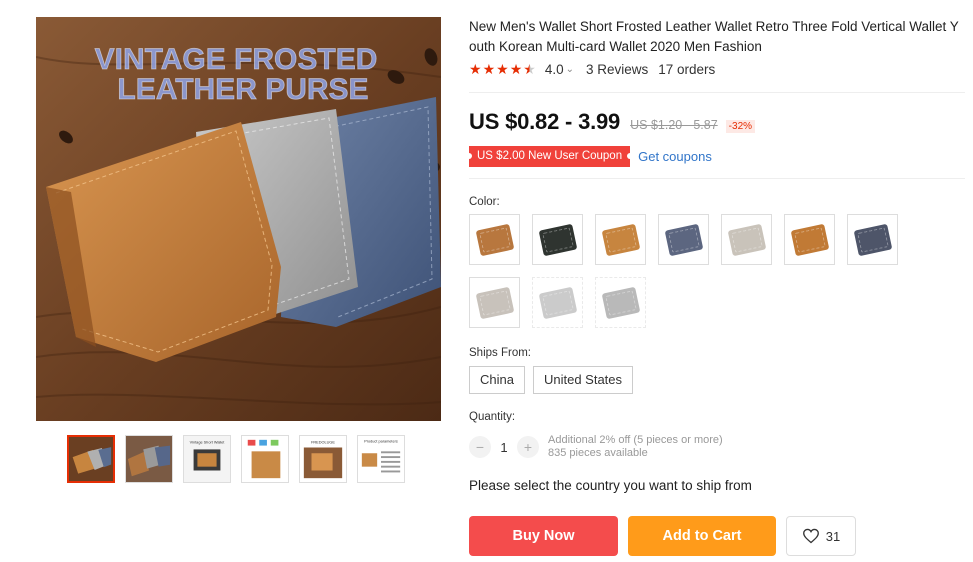  What do you see at coordinates (381, 442) in the screenshot?
I see `thumb-caption-3: Product parameters` at bounding box center [381, 442].